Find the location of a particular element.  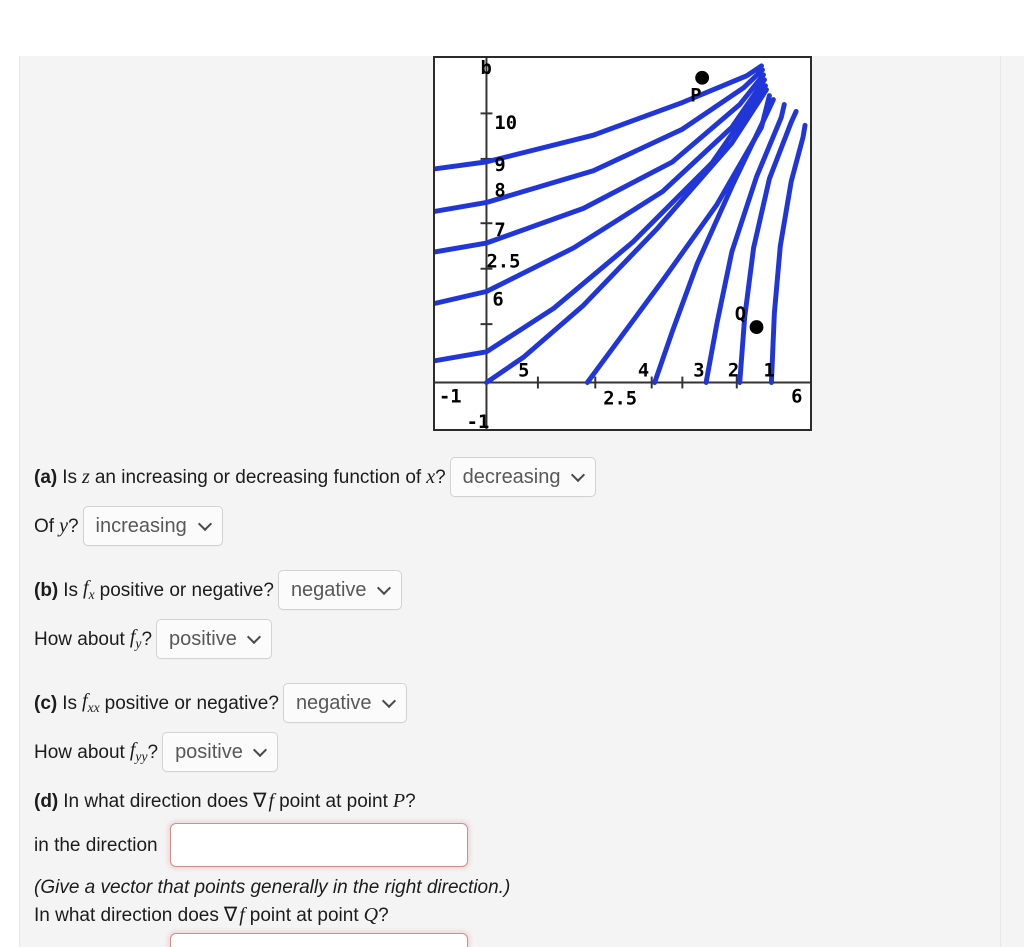

y-level-label-6: 6 is located at coordinates (497, 299).